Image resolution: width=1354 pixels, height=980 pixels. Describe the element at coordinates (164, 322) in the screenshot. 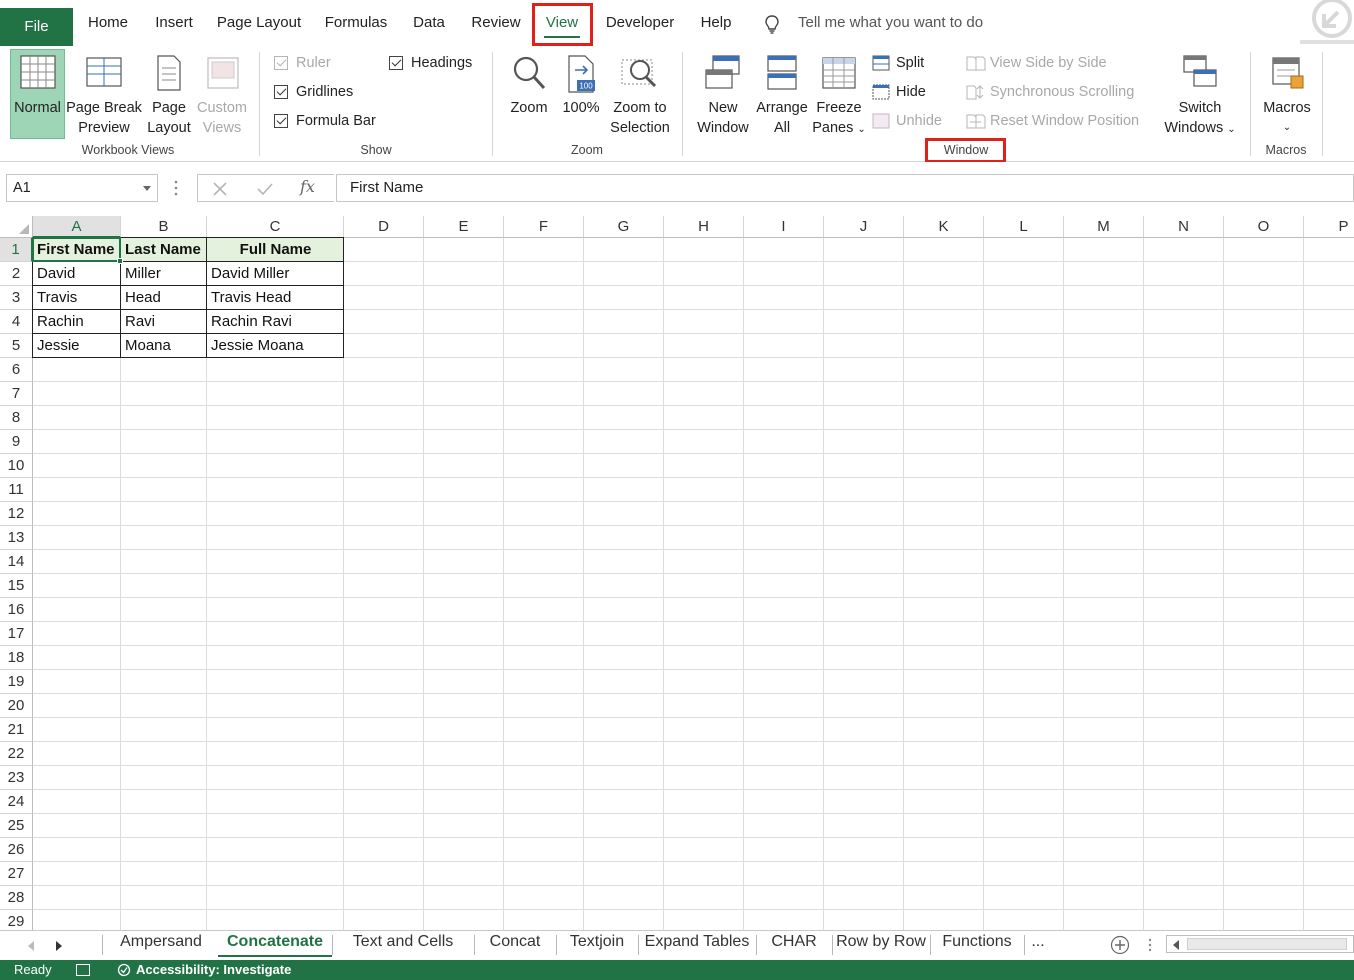

I see `data-cell: Ravi` at that location.